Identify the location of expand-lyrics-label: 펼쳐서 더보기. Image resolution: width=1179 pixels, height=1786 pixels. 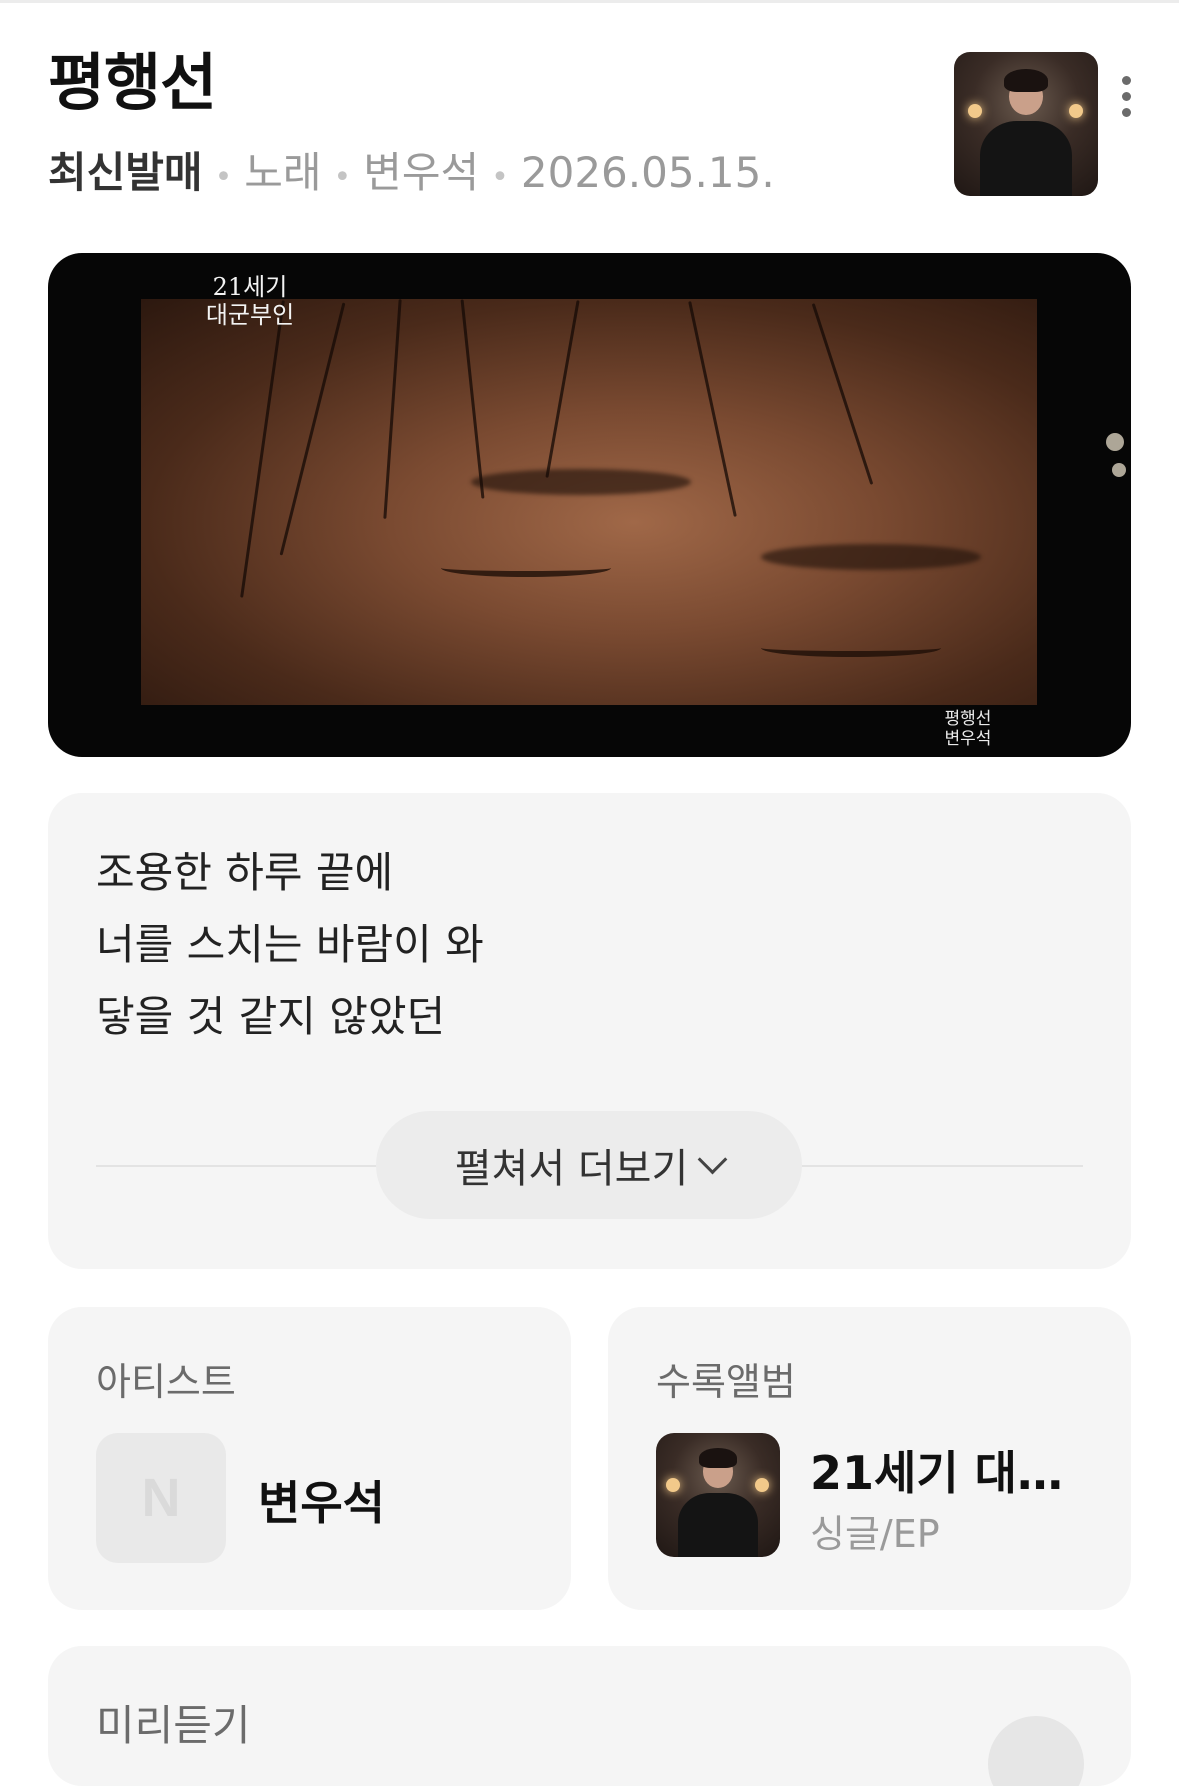
(571, 1169).